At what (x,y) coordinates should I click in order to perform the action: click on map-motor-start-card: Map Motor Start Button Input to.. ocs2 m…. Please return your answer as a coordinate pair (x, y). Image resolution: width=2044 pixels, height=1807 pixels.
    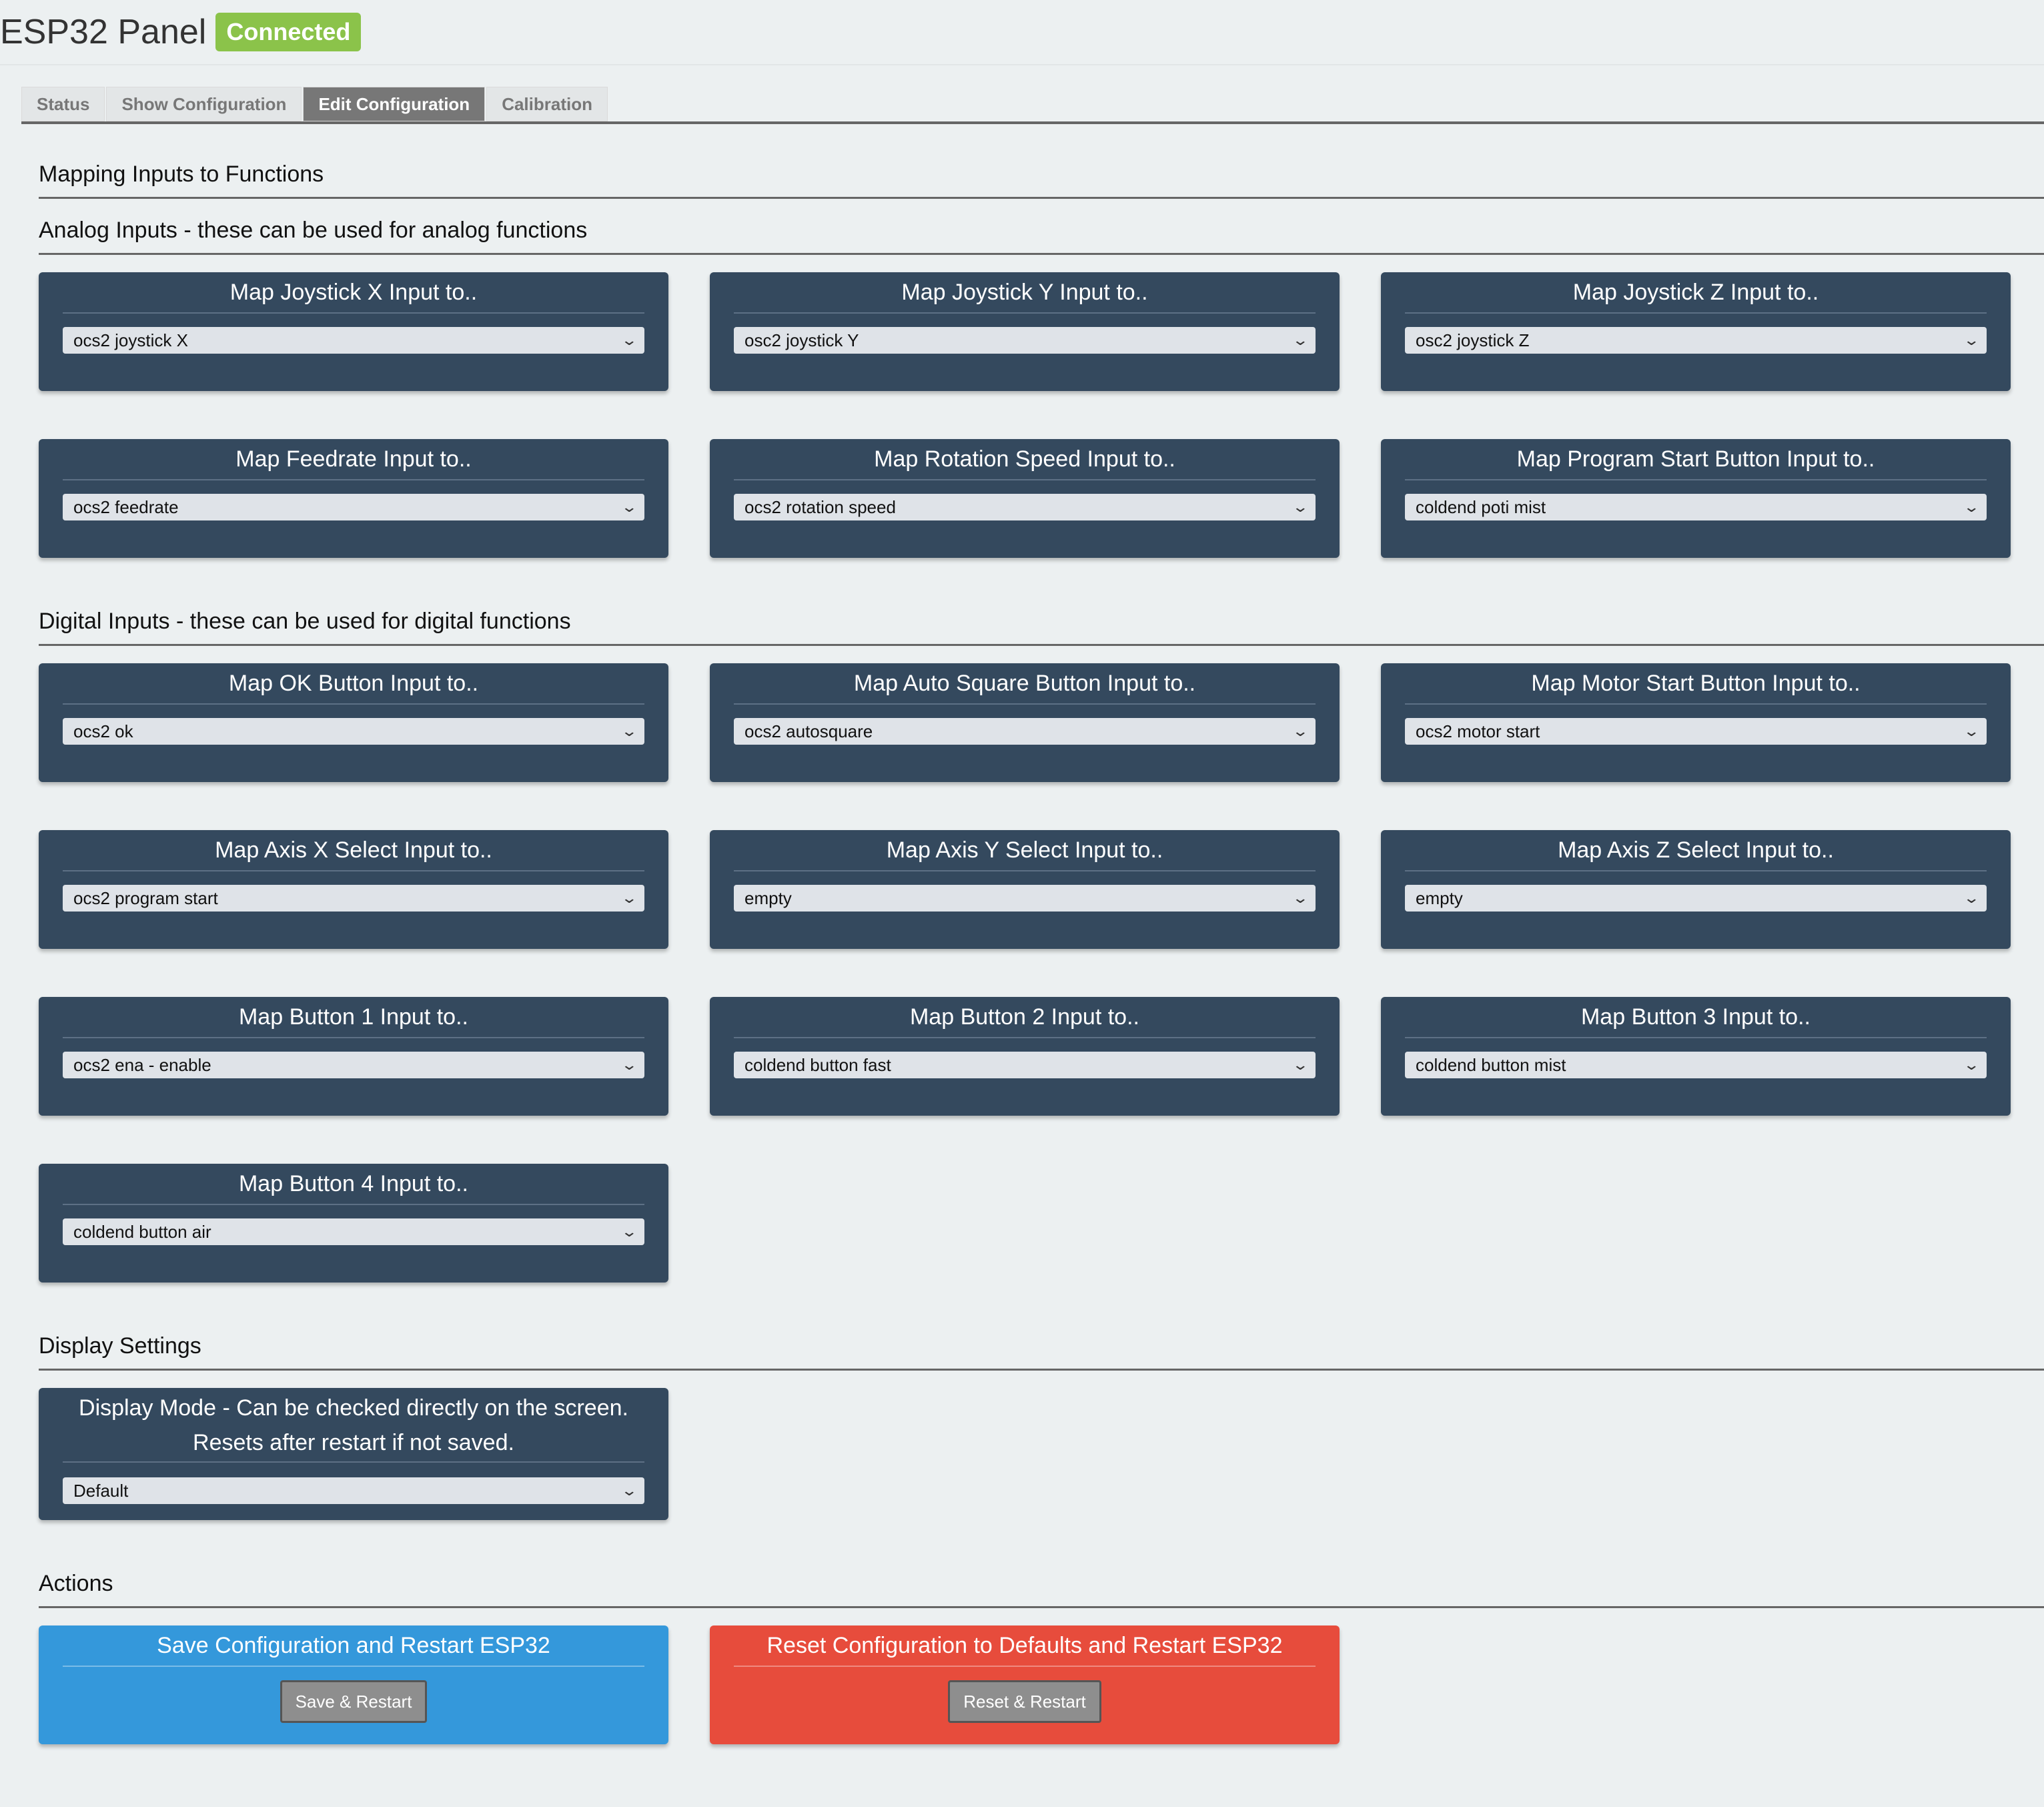
    Looking at the image, I should click on (1696, 722).